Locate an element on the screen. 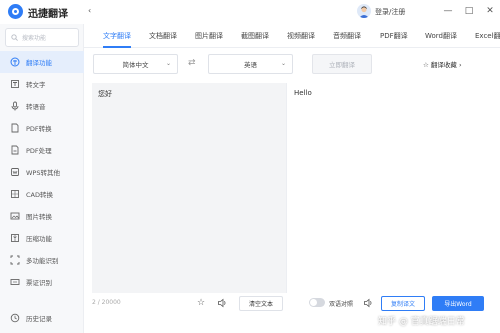  tab-audio-translate: 音频翻译 is located at coordinates (347, 36).